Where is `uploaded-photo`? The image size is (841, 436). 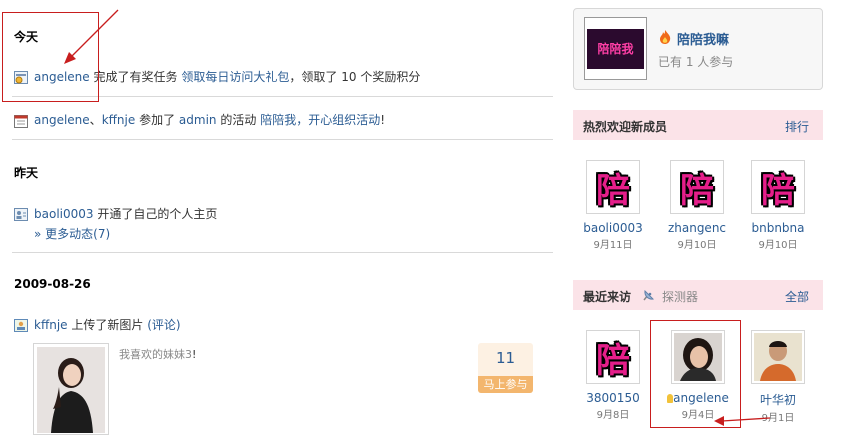 uploaded-photo is located at coordinates (71, 389).